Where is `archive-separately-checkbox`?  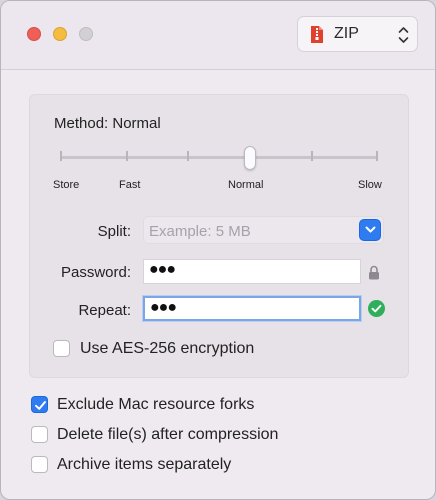
archive-separately-checkbox is located at coordinates (39, 464).